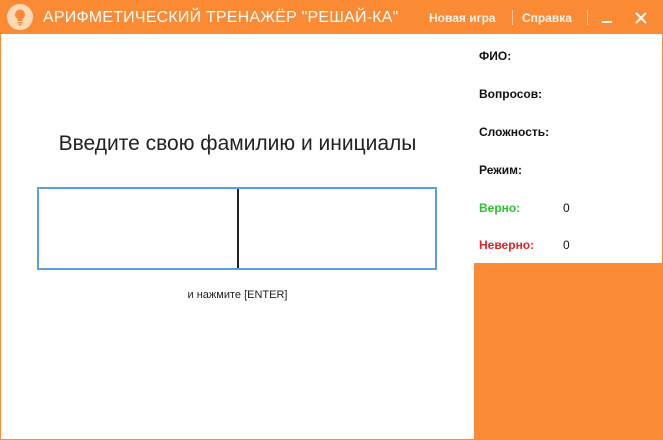 The height and width of the screenshot is (440, 663). I want to click on mode-label: Режим:, so click(500, 170).